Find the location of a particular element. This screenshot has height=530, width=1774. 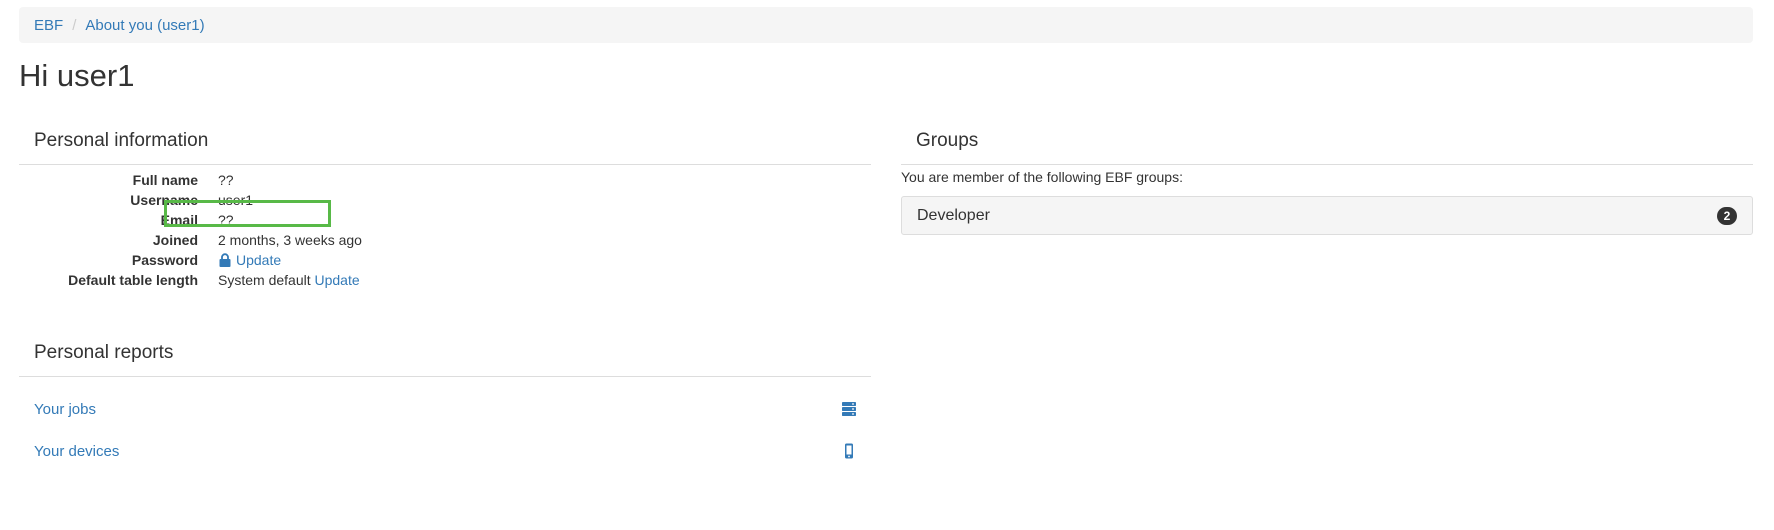

password-update-link: Update is located at coordinates (249, 260).